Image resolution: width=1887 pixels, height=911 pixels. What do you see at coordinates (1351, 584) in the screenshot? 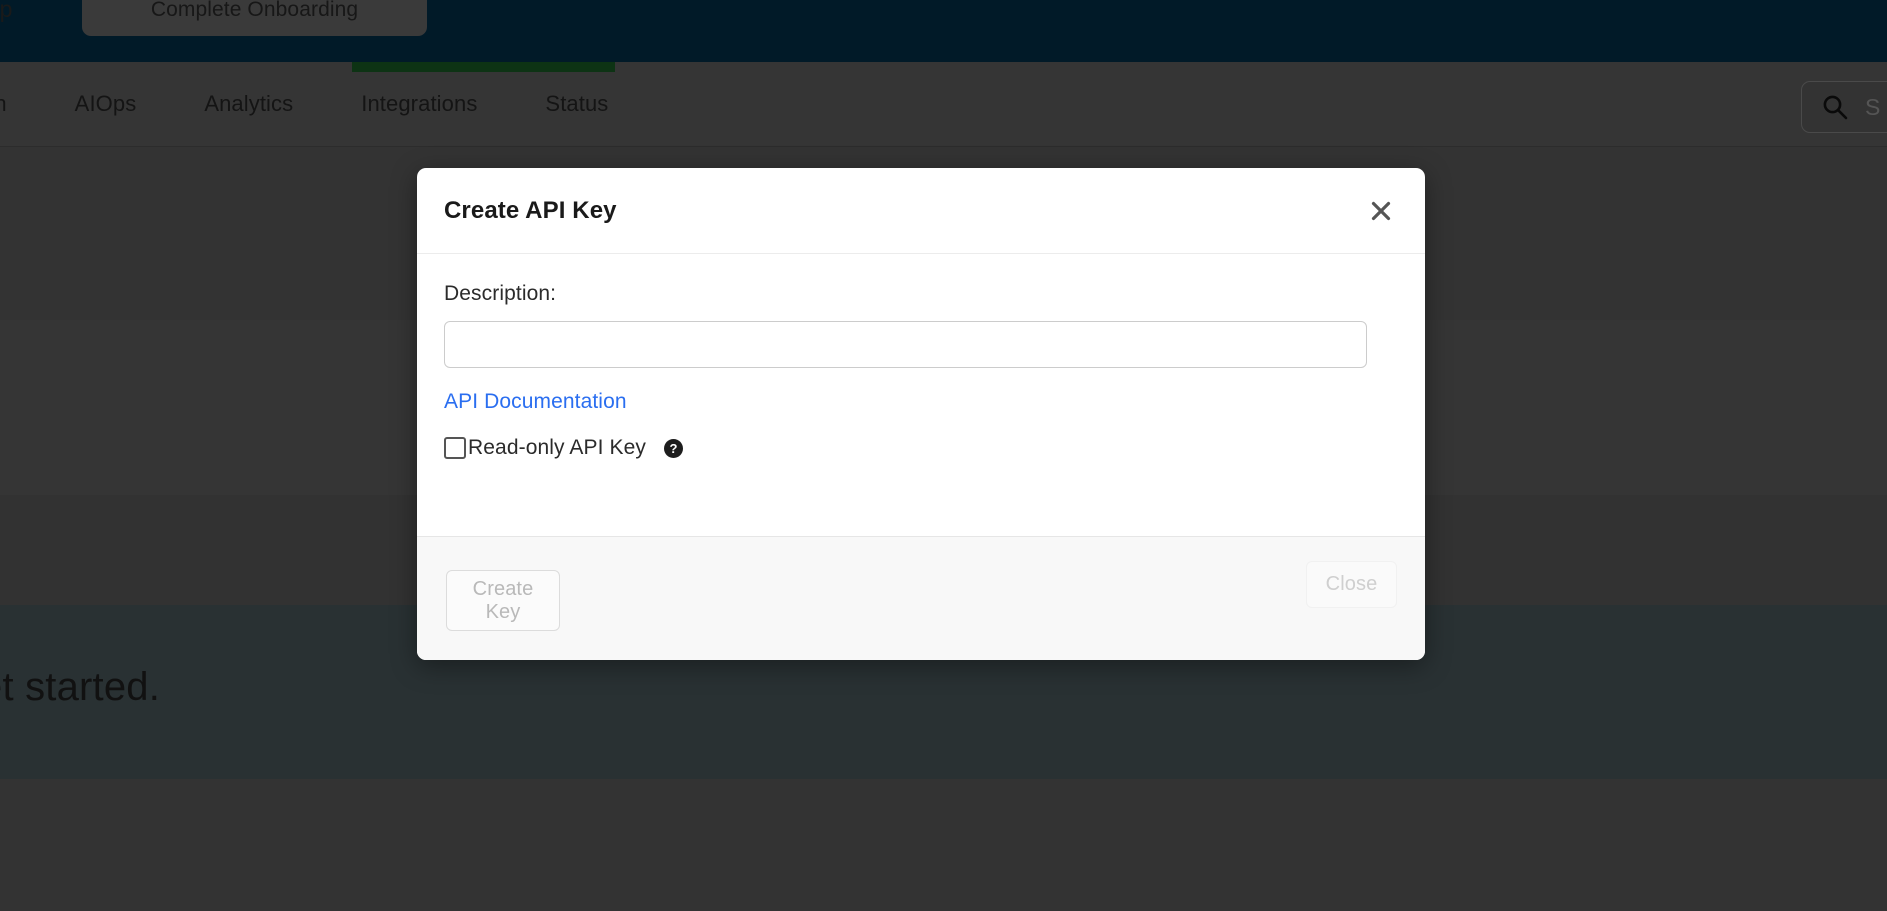
I see `close-button: Close` at bounding box center [1351, 584].